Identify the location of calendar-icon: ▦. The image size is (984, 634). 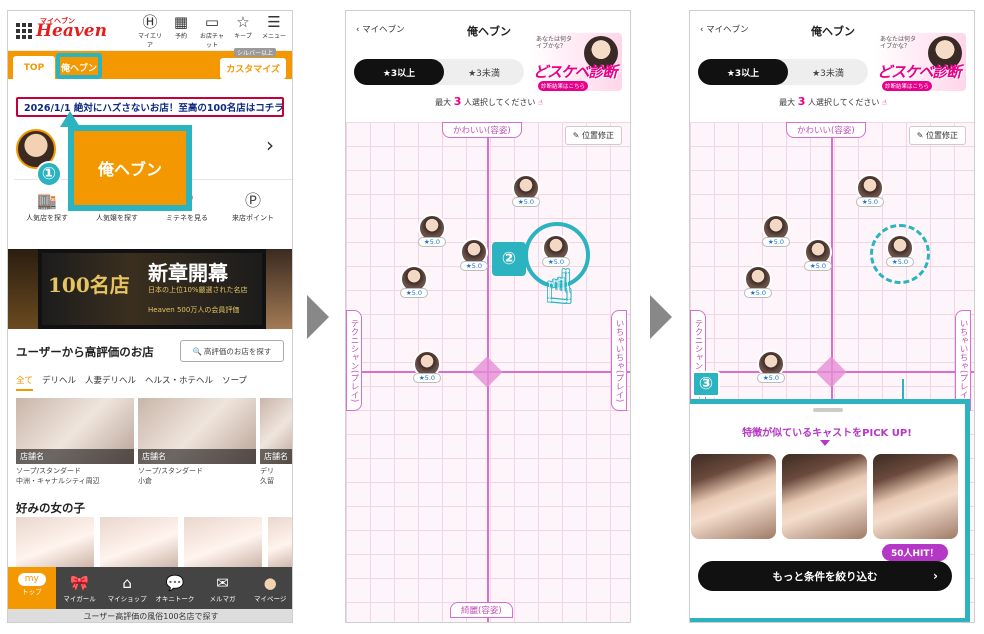
(181, 21).